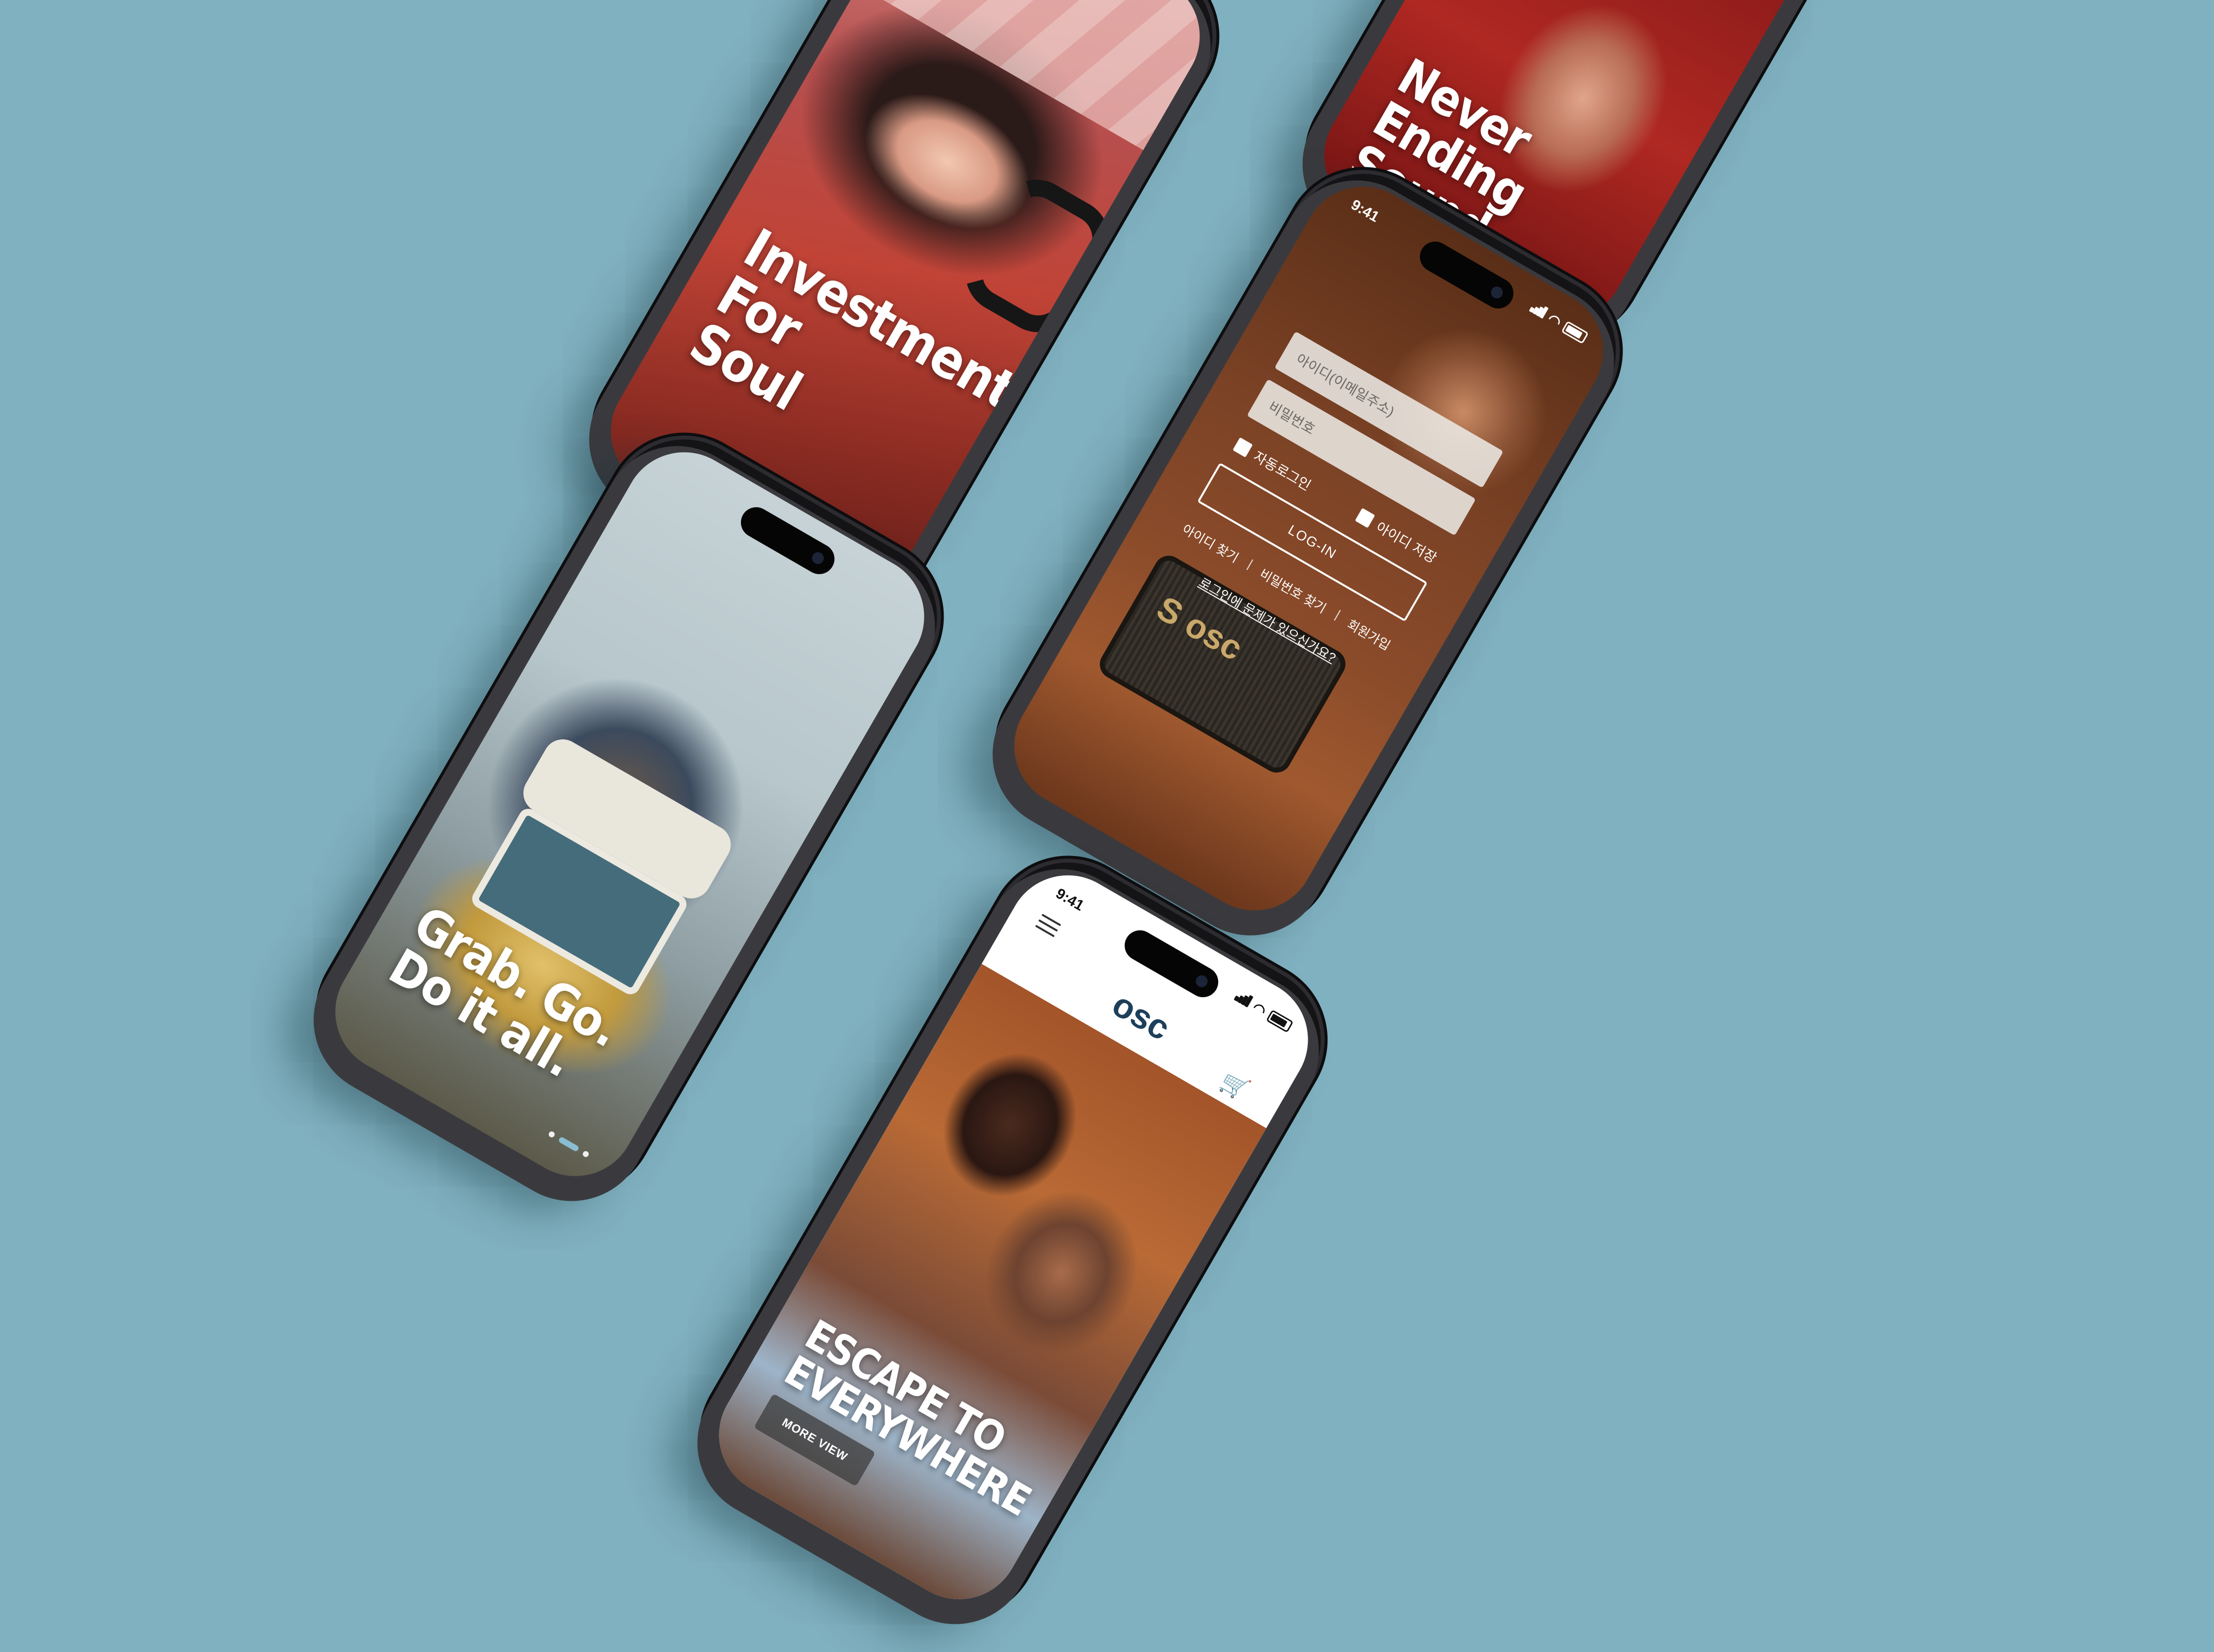 This screenshot has height=1652, width=2214. I want to click on carousel-indicator, so click(569, 1144).